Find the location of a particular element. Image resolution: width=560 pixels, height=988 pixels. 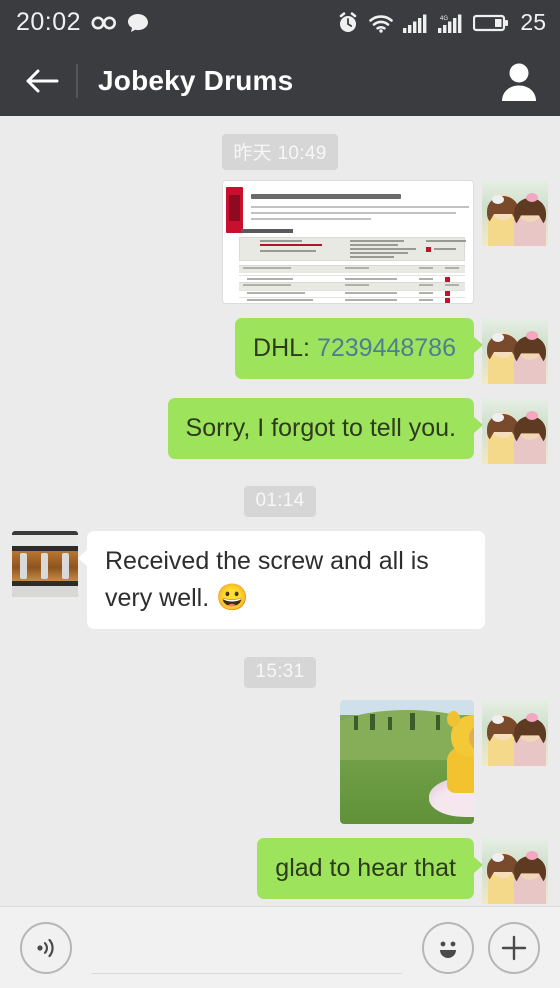

app-bar: Jobeky Drums is located at coordinates (280, 80).